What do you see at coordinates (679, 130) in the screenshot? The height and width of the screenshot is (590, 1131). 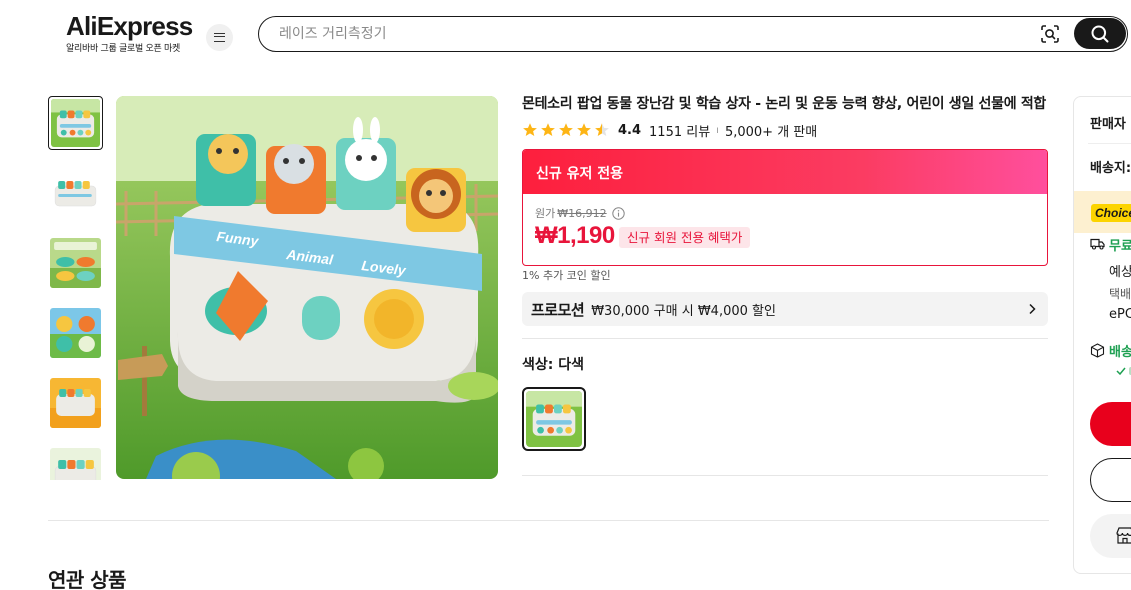 I see `review-count: 1151 리뷰` at bounding box center [679, 130].